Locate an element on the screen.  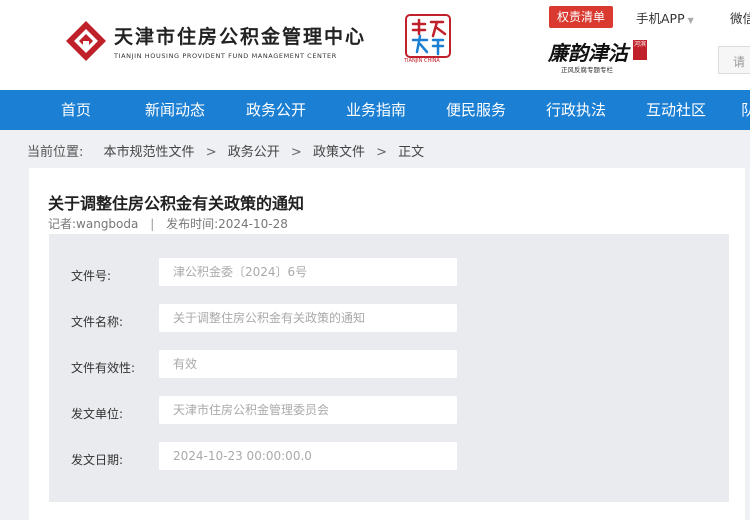
breadcrumb-item: 本市规范性文件 is located at coordinates (149, 152).